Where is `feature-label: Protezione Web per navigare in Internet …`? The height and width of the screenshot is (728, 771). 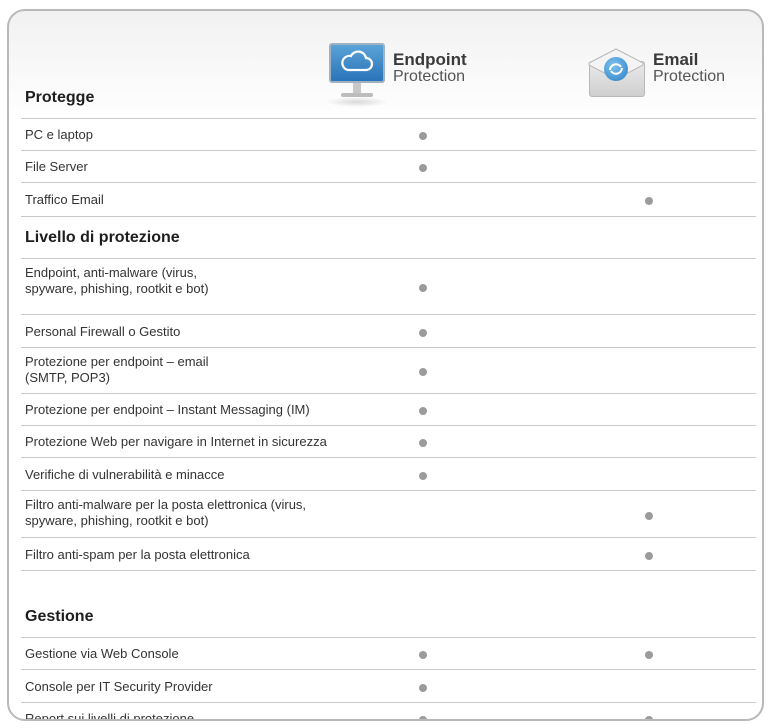
feature-label: Protezione Web per navigare in Internet … is located at coordinates (176, 441).